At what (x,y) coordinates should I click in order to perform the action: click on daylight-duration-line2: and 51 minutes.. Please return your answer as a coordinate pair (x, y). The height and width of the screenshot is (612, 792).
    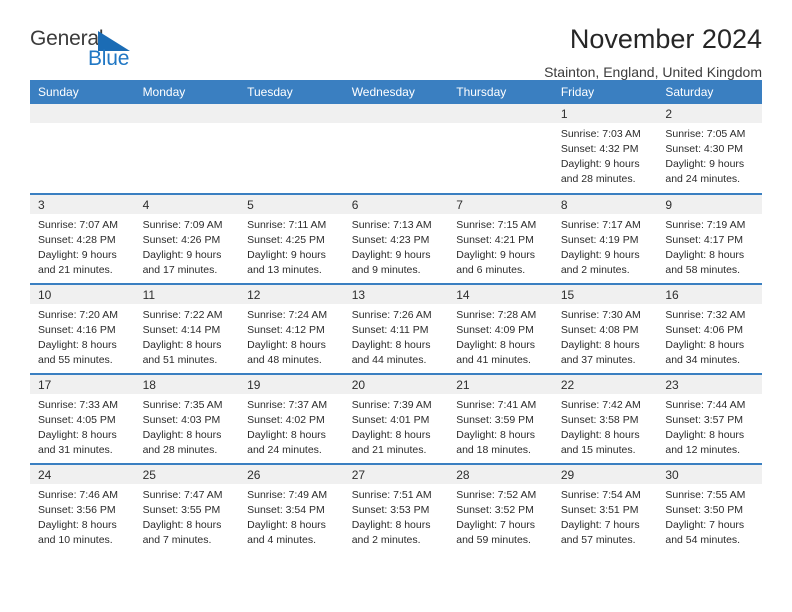
    Looking at the image, I should click on (180, 359).